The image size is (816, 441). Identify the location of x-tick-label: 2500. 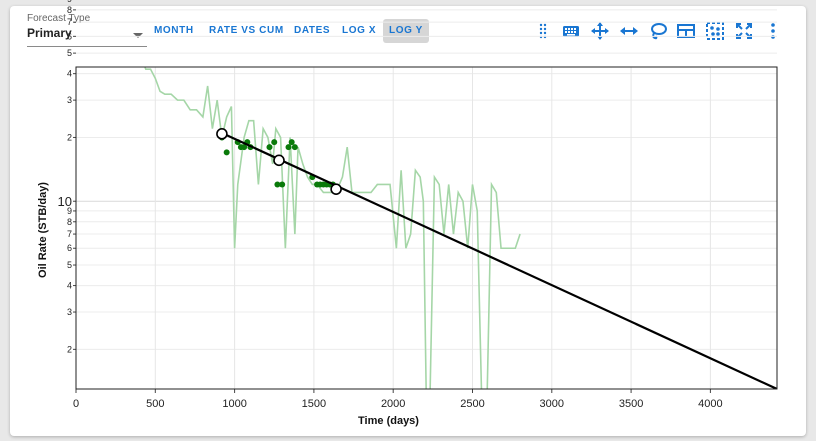
(472, 404).